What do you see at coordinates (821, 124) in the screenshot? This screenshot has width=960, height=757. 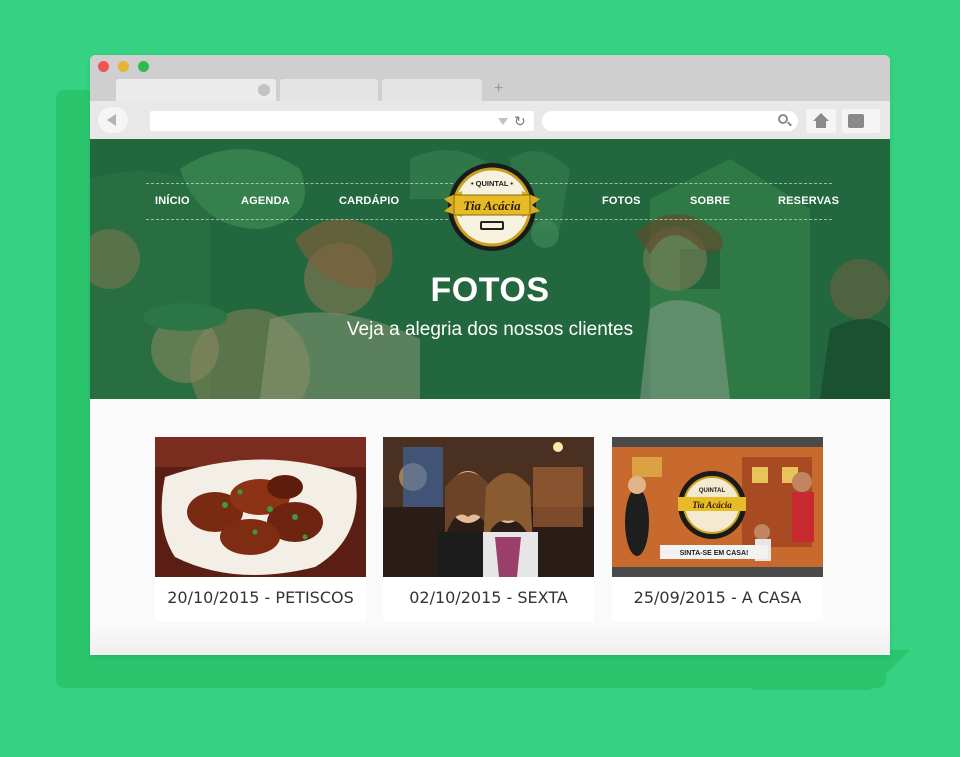 I see `home-icon-base` at bounding box center [821, 124].